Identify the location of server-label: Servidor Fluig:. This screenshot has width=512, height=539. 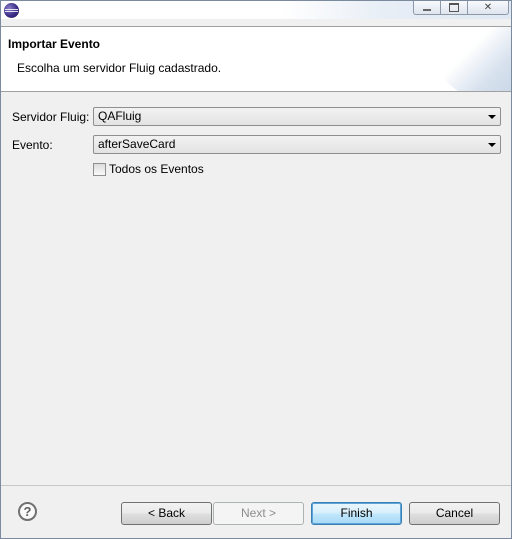
(51, 117).